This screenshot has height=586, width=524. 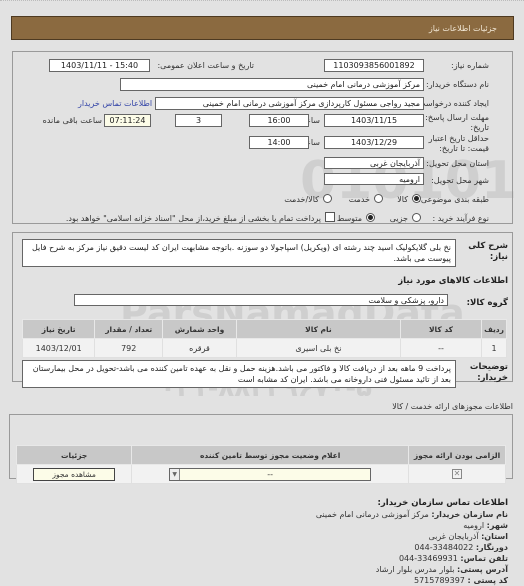 What do you see at coordinates (374, 179) in the screenshot?
I see `city-field: ارومیه` at bounding box center [374, 179].